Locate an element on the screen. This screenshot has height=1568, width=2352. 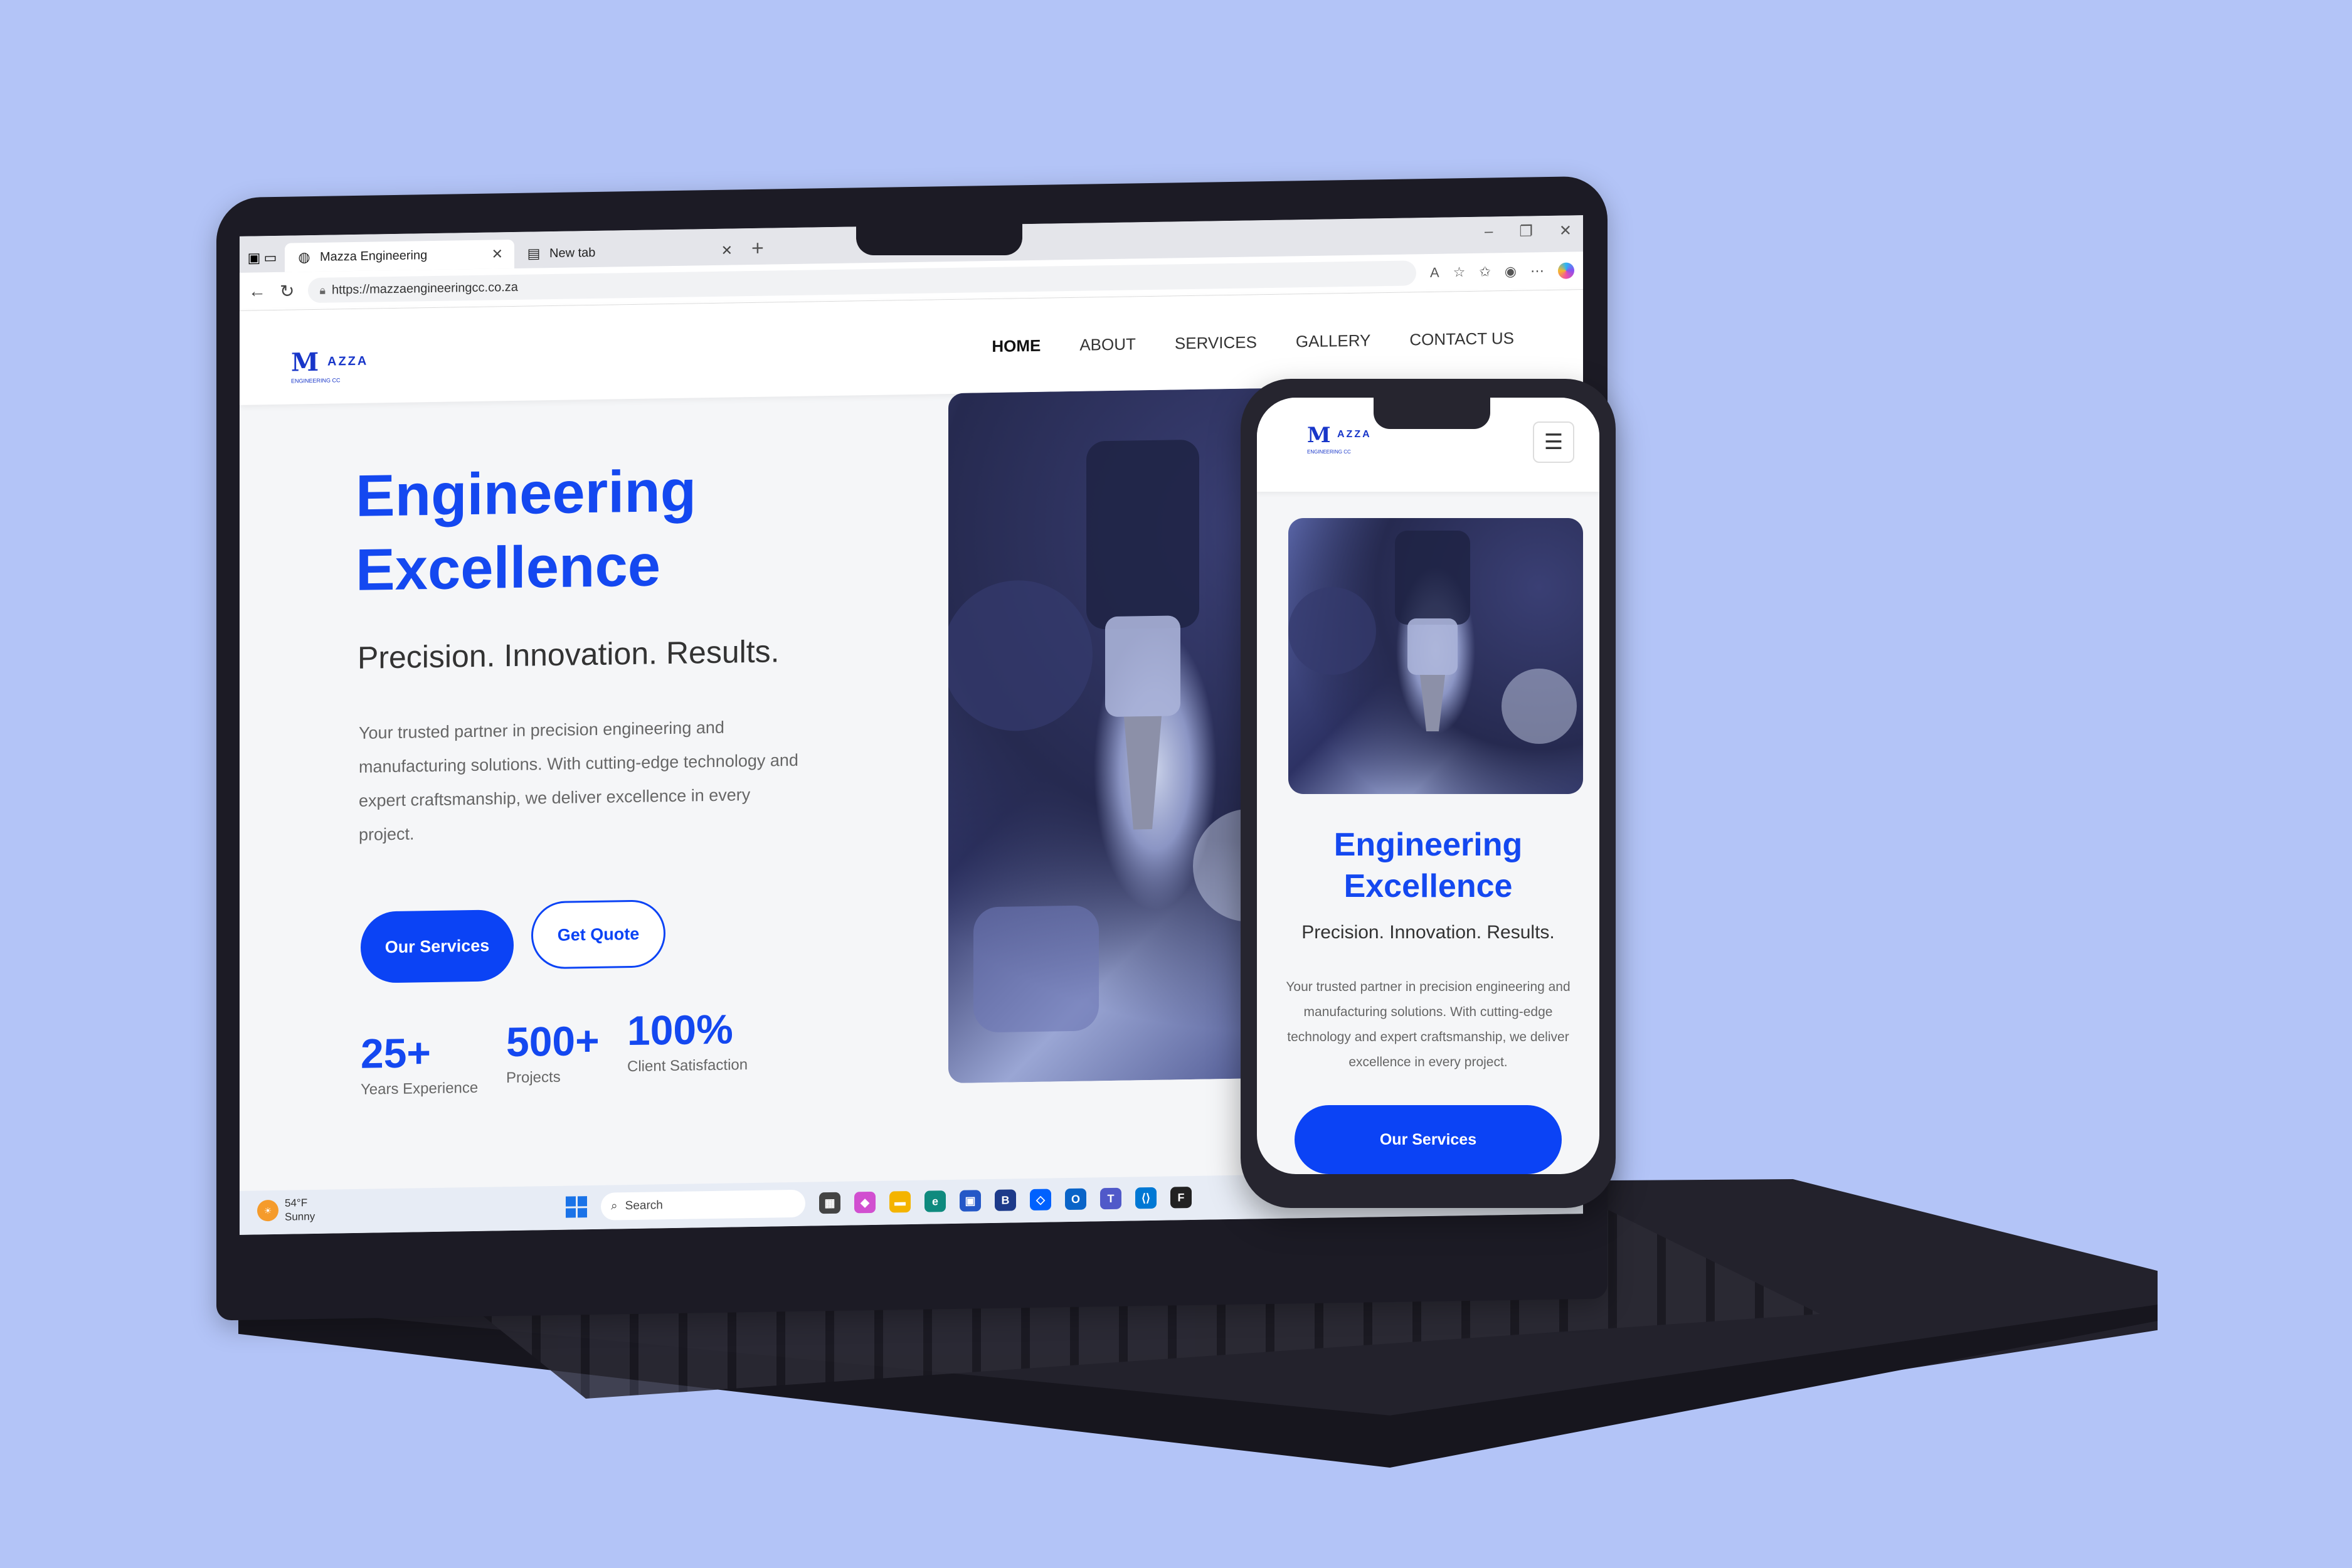
more-menu-icon: ⋯ is located at coordinates (1537, 271).